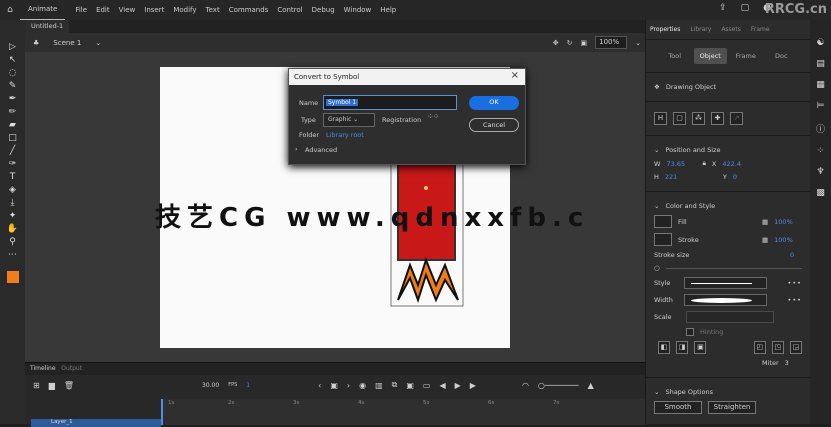 This screenshot has height=427, width=831. I want to click on menu-commands: Commands, so click(249, 10).